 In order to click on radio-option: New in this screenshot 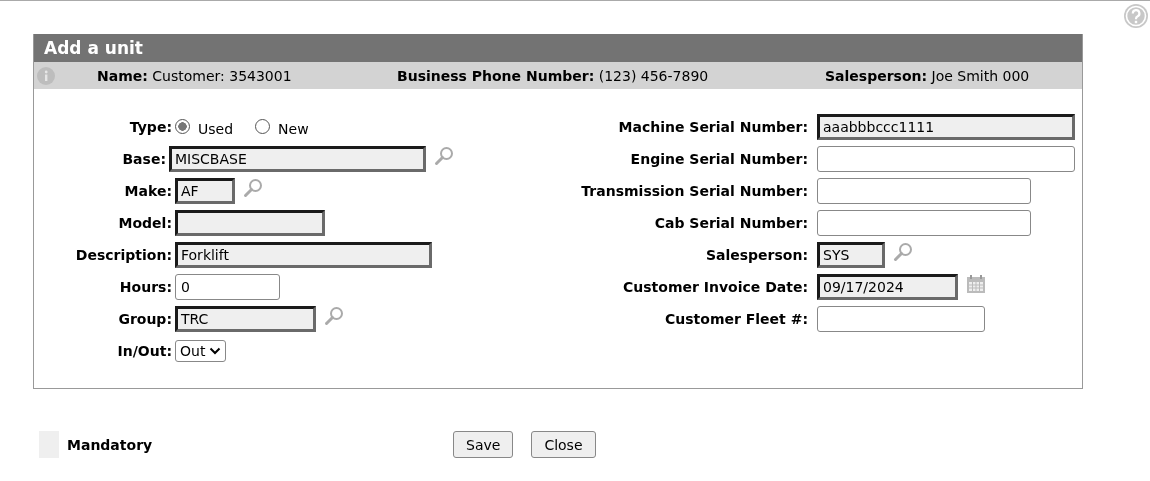, I will do `click(282, 127)`.